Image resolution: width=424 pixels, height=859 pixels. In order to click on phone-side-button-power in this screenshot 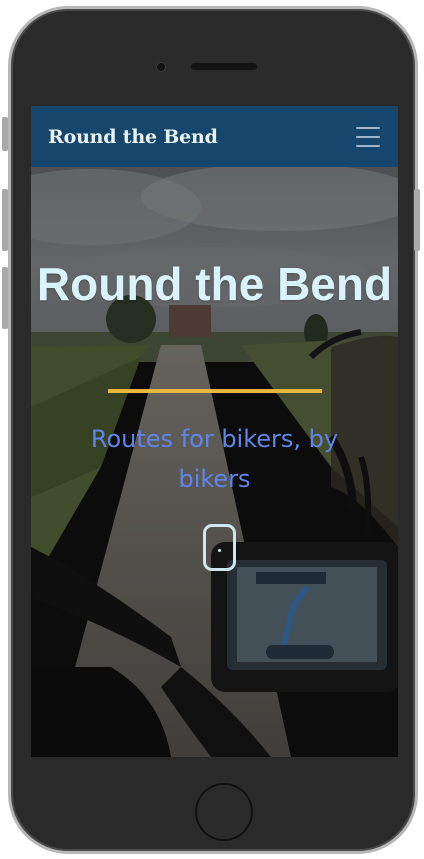, I will do `click(417, 220)`.